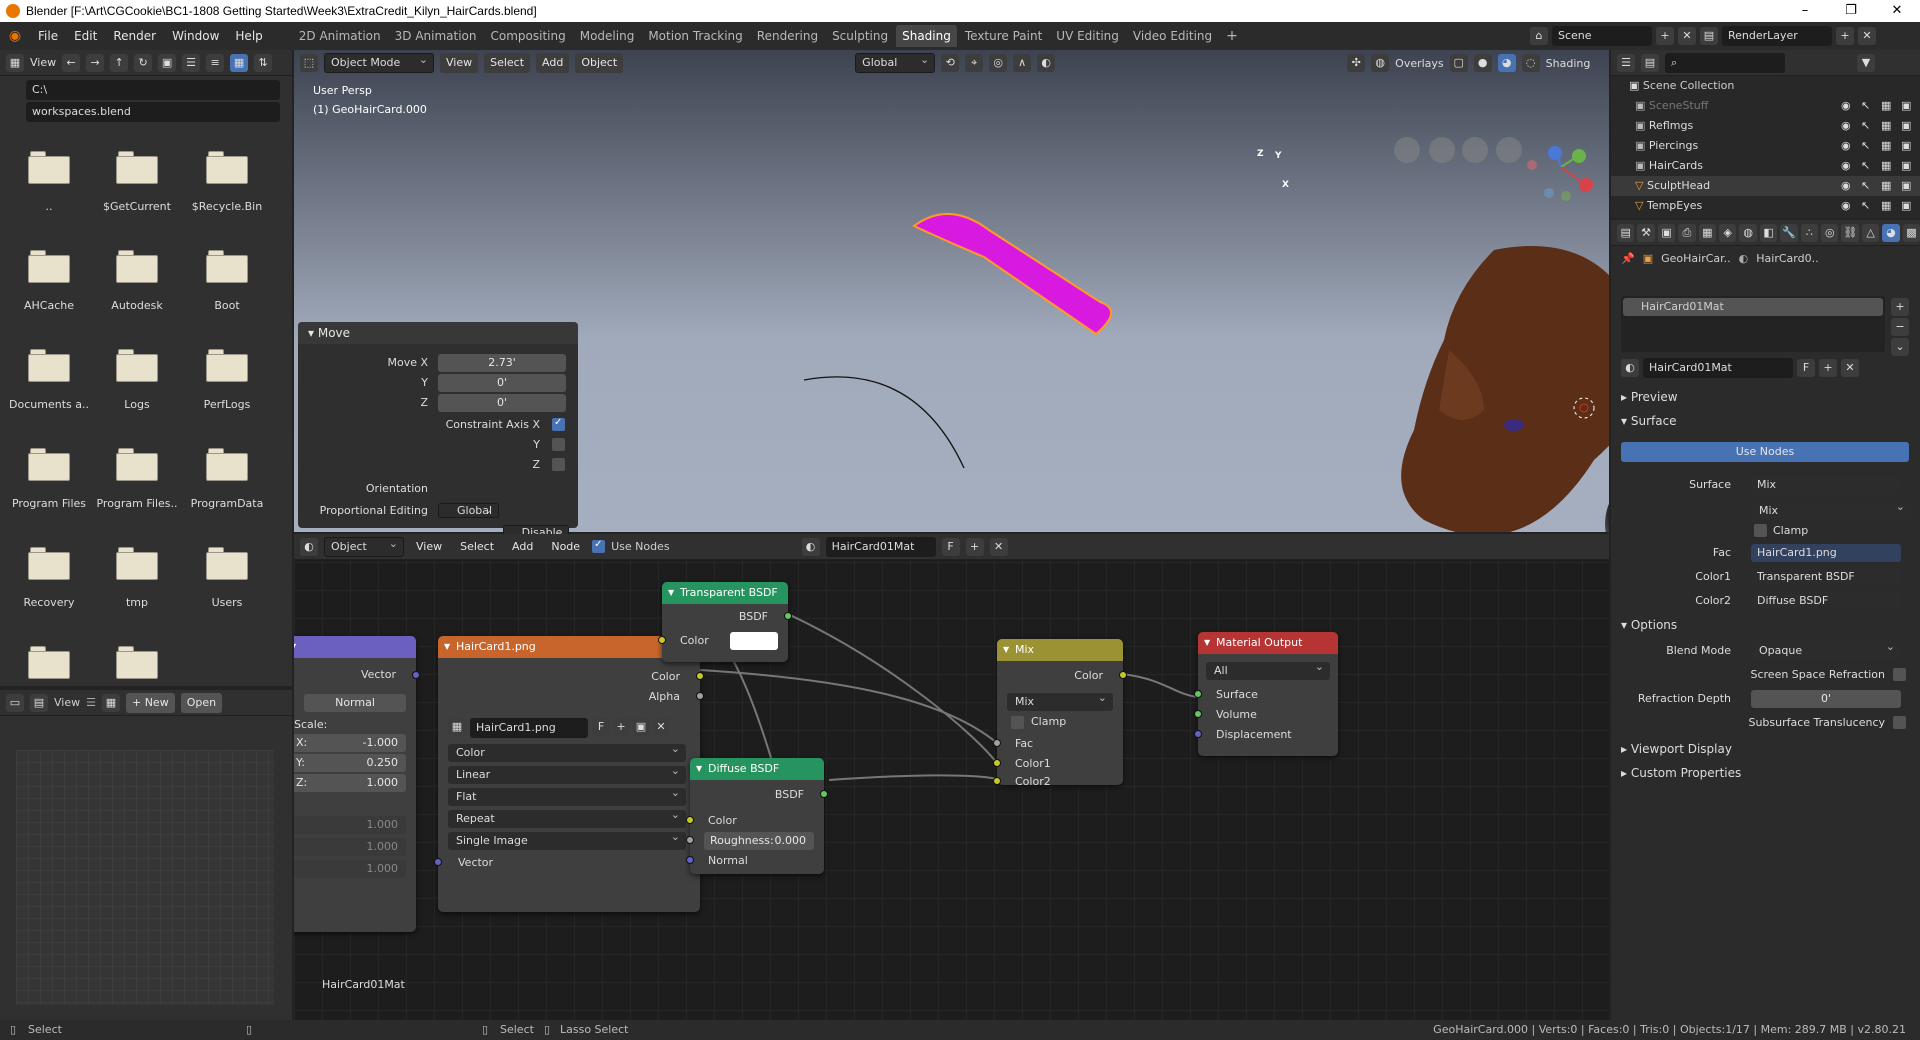  What do you see at coordinates (1060, 713) in the screenshot?
I see `mix-shader-node: Mix Color Mix Clamp Fac Color1 Color2` at bounding box center [1060, 713].